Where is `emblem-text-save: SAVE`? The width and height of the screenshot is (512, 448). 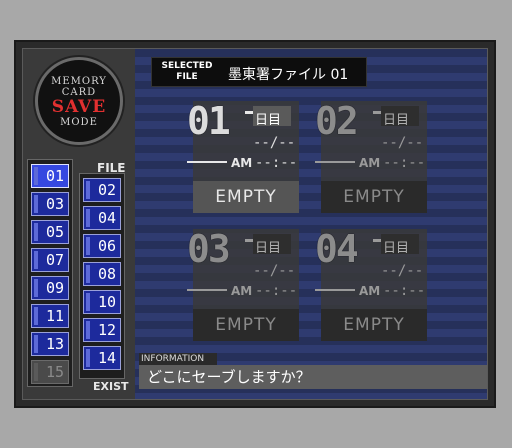
emblem-text-save: SAVE is located at coordinates (79, 107).